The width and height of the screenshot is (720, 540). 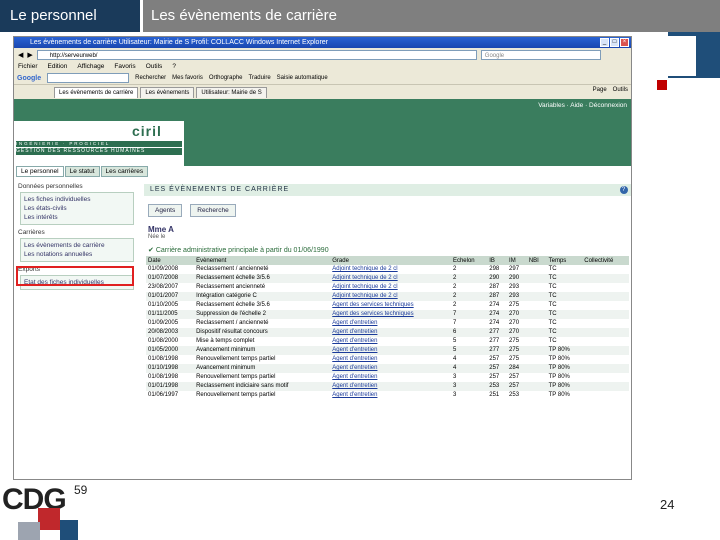 What do you see at coordinates (96, 92) in the screenshot?
I see `browser-tab-1: Les évènements de carrière` at bounding box center [96, 92].